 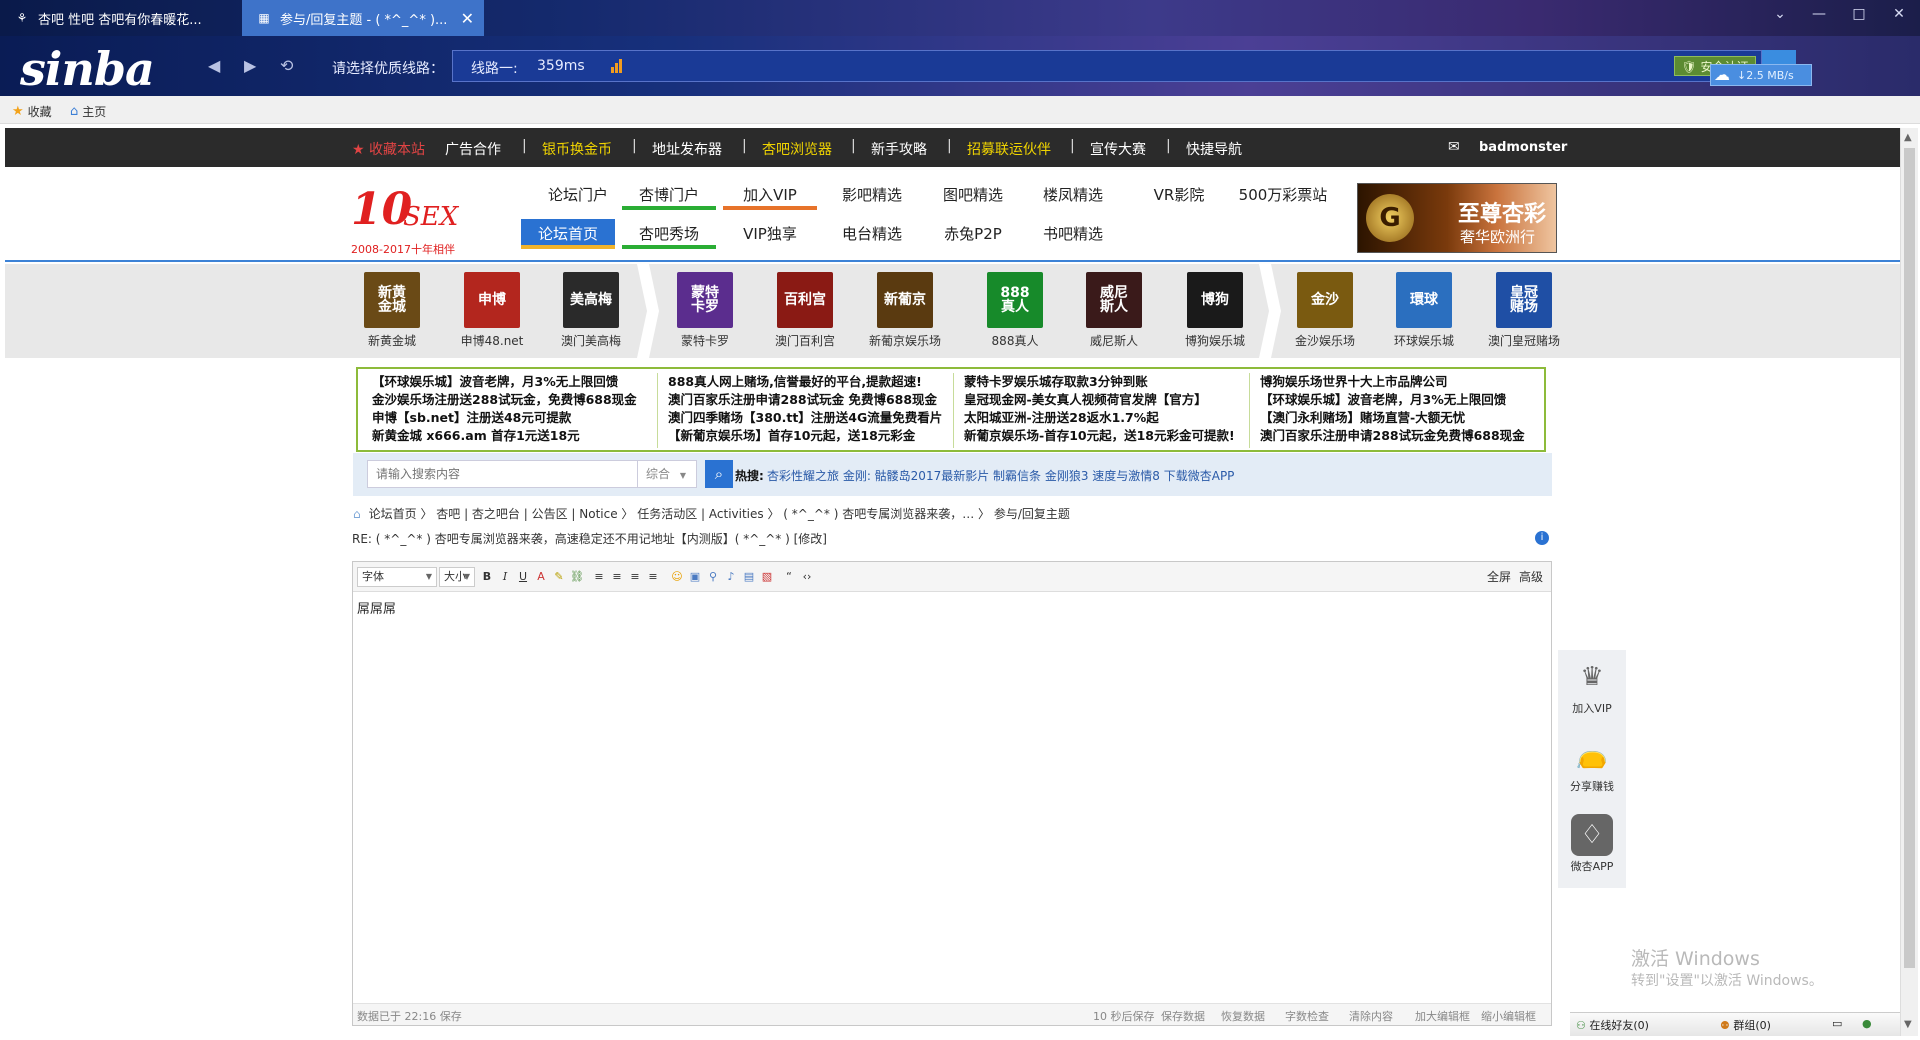 I want to click on word-count-link: 字数检查, so click(x=1307, y=1016).